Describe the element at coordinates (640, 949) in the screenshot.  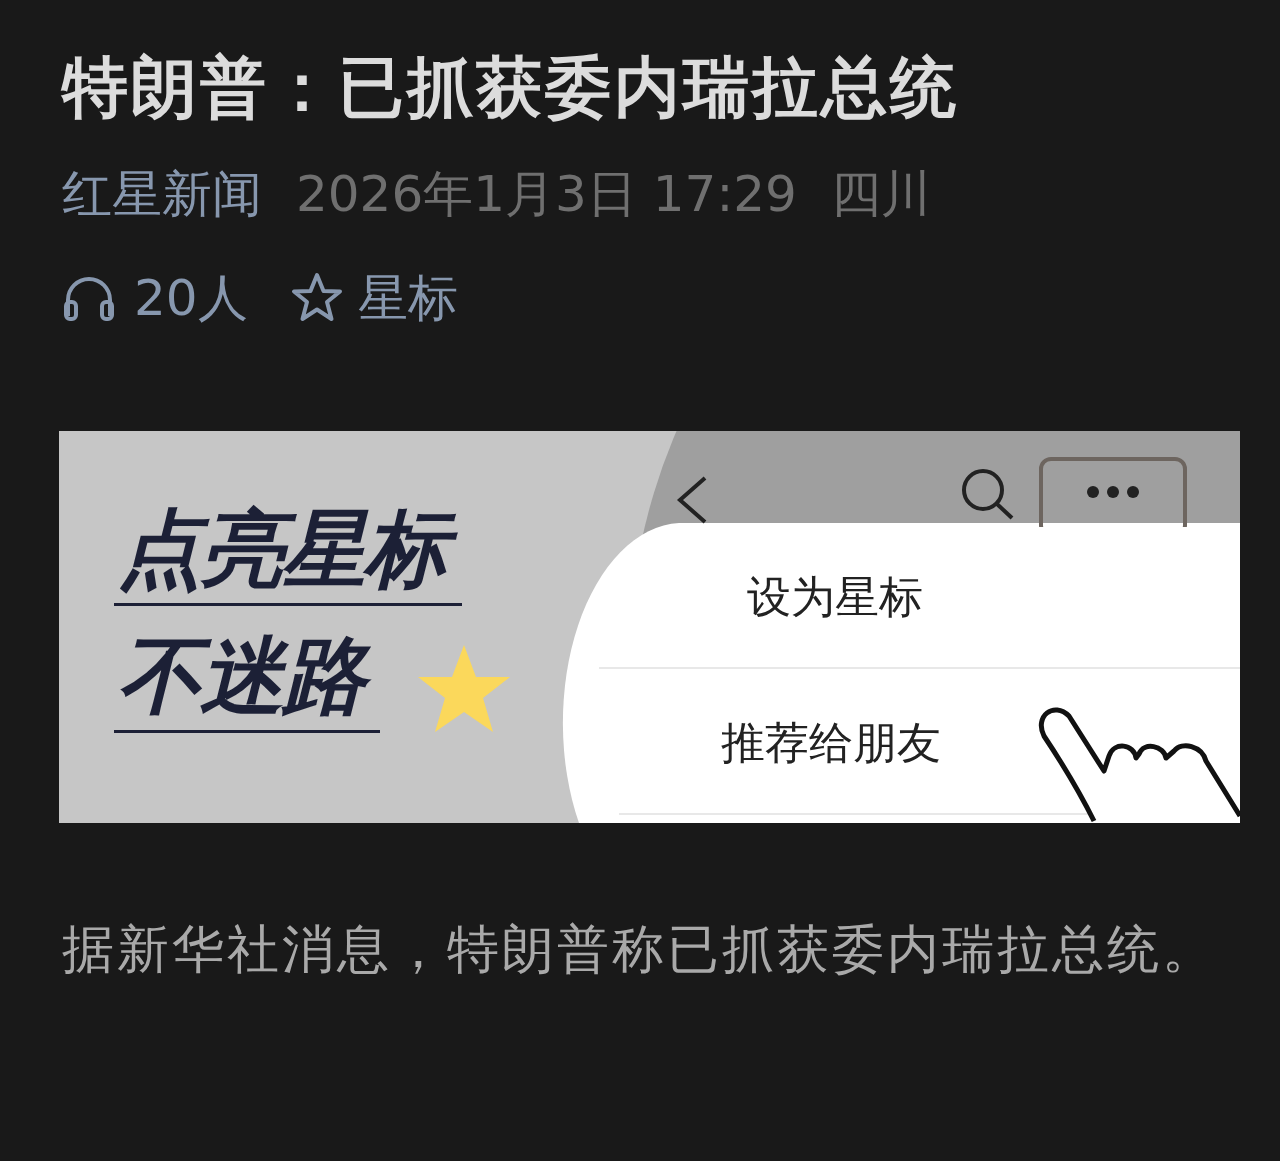
I see `article-paragraph: 据新华社消息，特朗普称已抓获委内瑞拉总统。` at that location.